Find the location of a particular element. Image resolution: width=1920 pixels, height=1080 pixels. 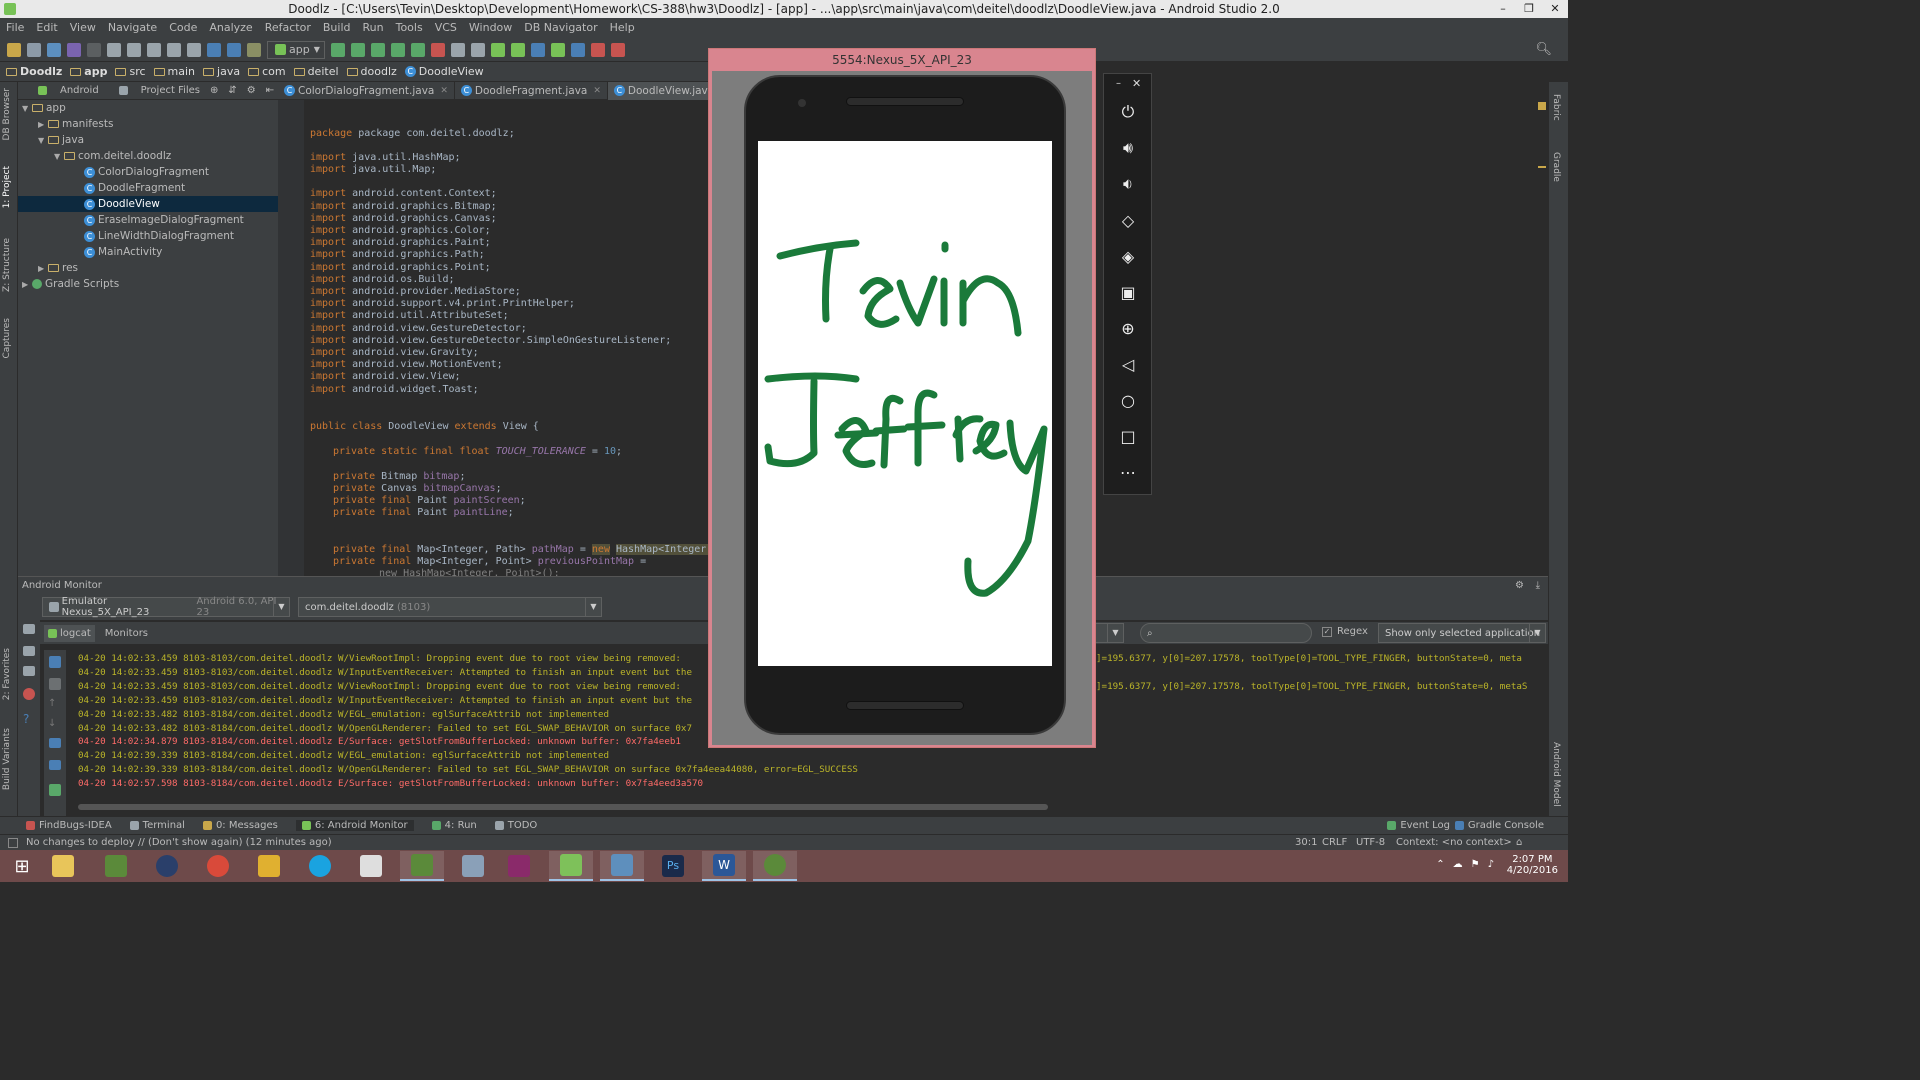

close-tab-icon: ✕ is located at coordinates (597, 91).